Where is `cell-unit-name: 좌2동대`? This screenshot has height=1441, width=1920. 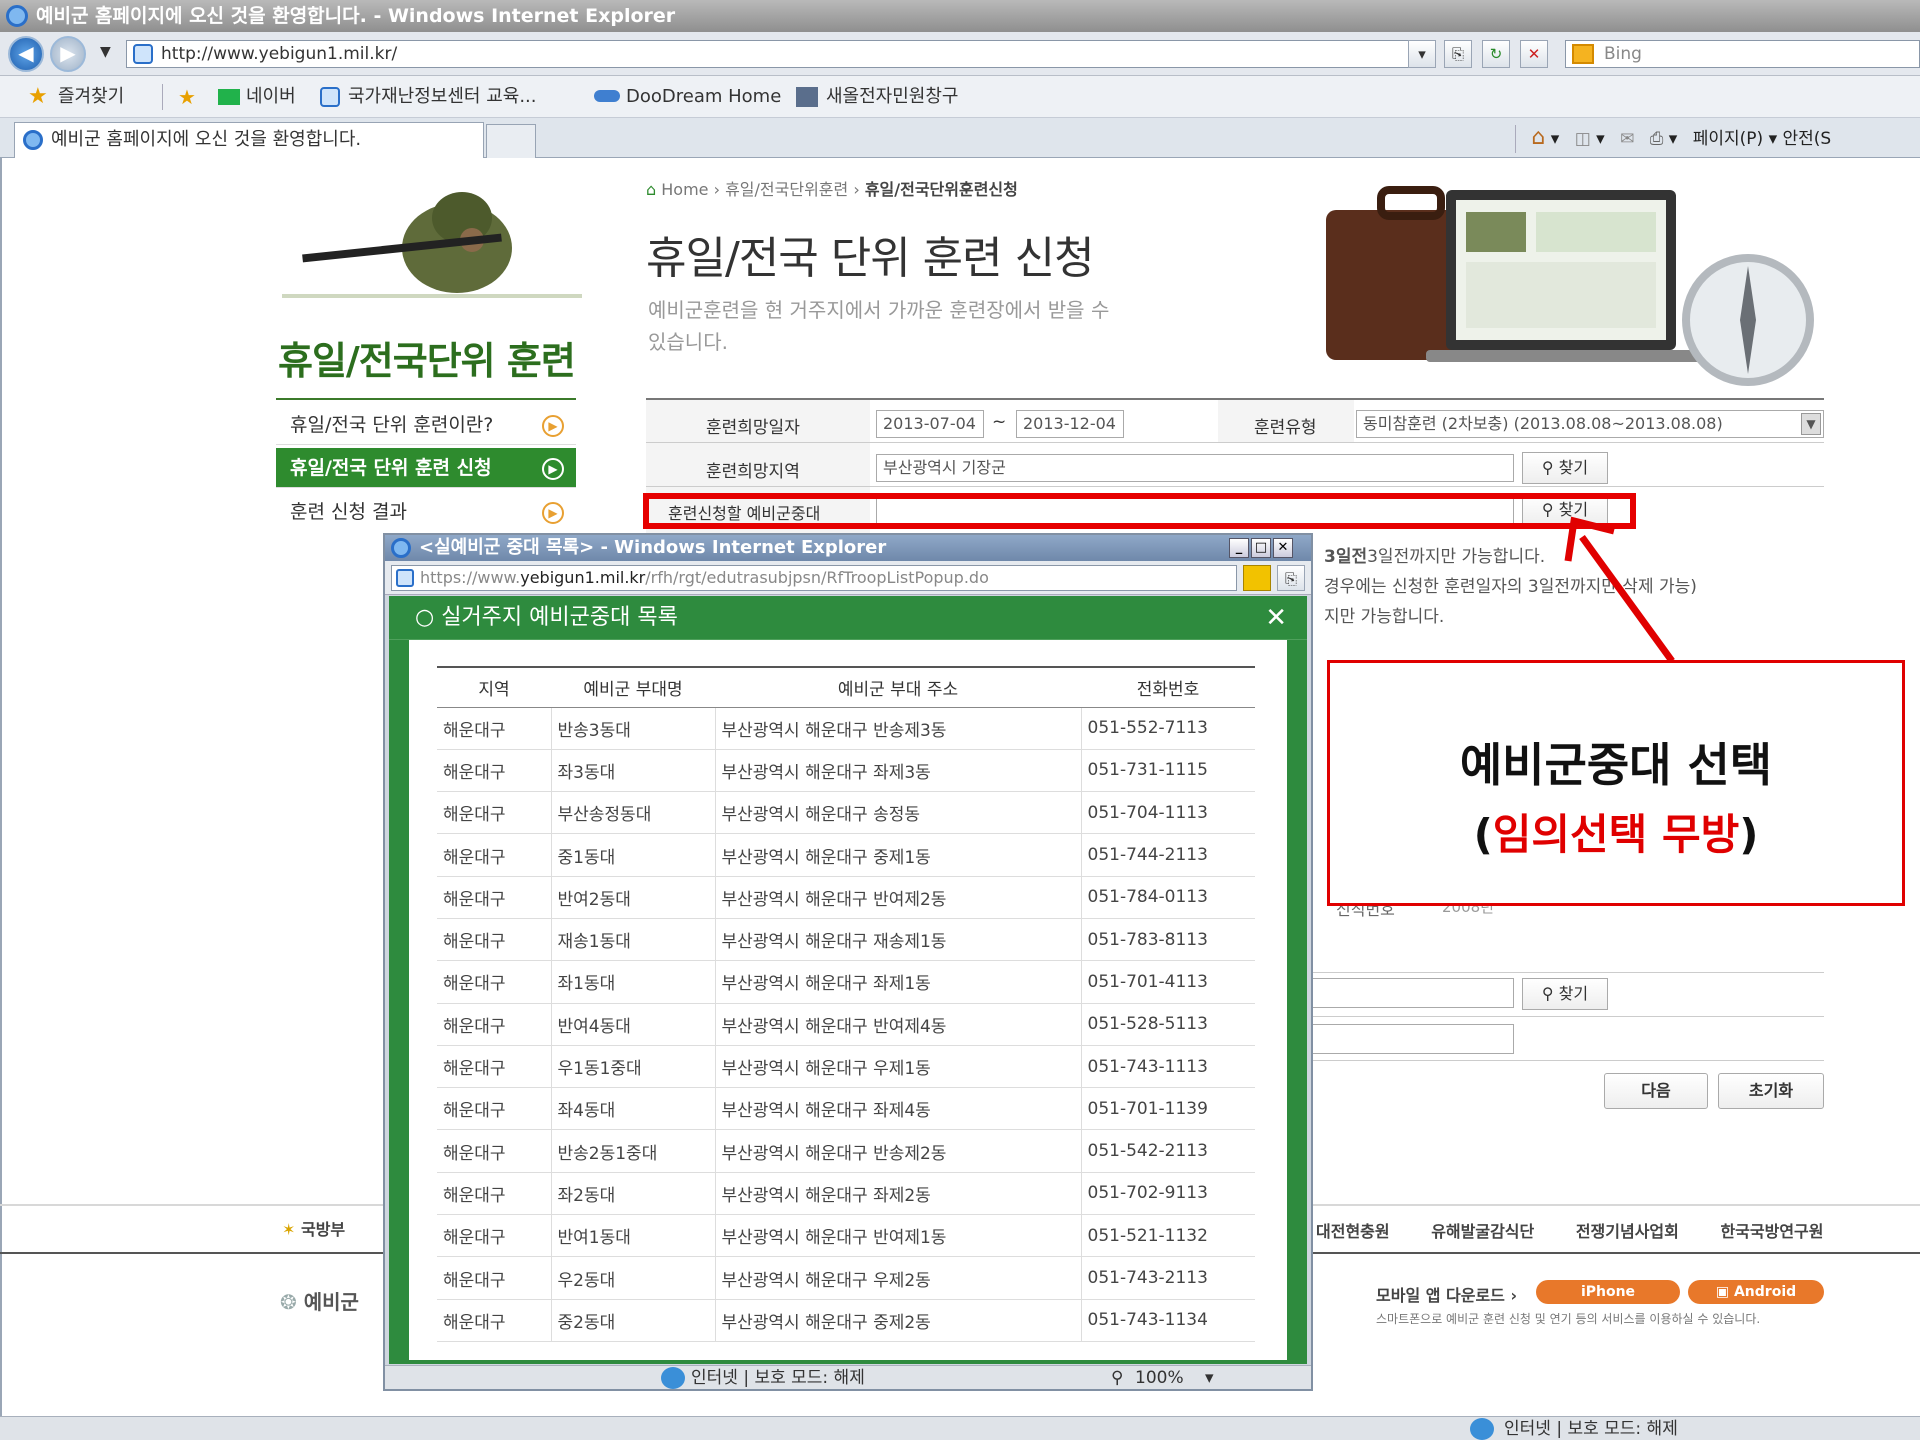 cell-unit-name: 좌2동대 is located at coordinates (632, 1194).